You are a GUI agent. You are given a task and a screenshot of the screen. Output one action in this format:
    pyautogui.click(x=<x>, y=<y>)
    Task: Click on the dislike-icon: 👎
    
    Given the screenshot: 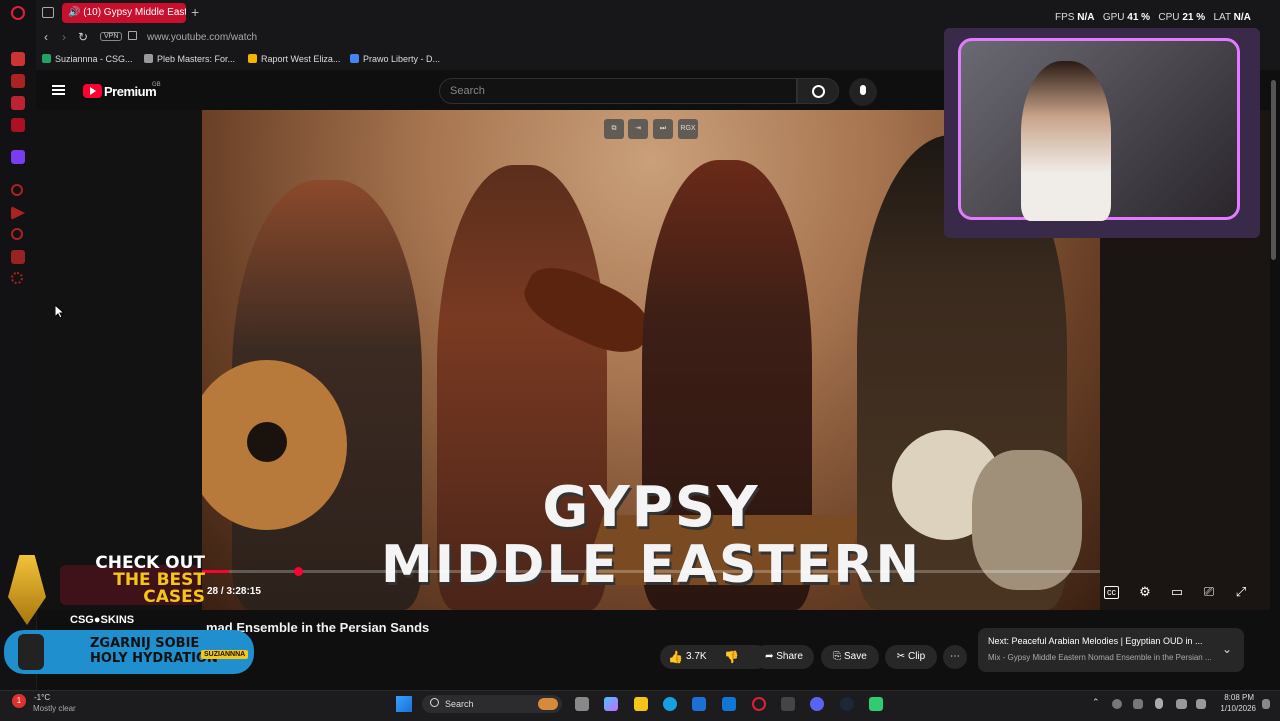 What is the action you would take?
    pyautogui.click(x=731, y=657)
    